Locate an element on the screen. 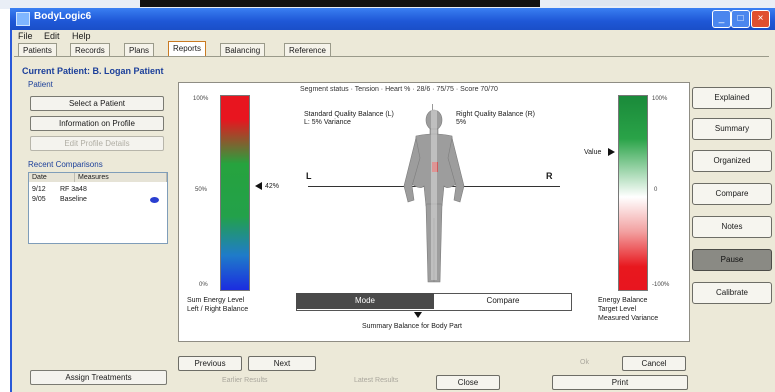 This screenshot has width=775, height=392. tab-patients: Patients is located at coordinates (37, 50).